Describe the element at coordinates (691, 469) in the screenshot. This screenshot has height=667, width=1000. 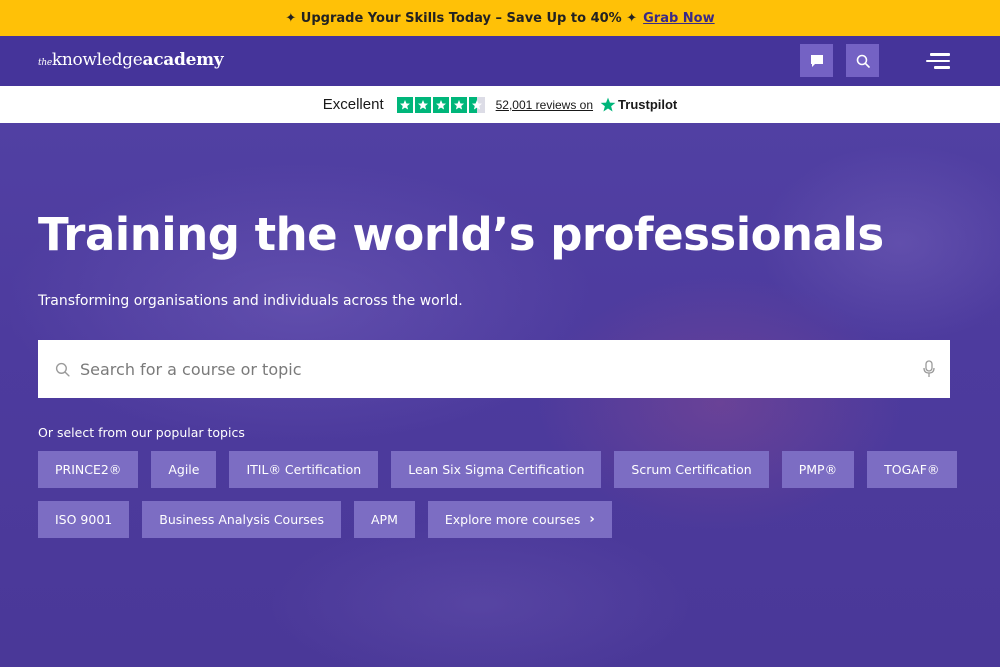
I see `topic-chip-scrum: Scrum Certification` at that location.